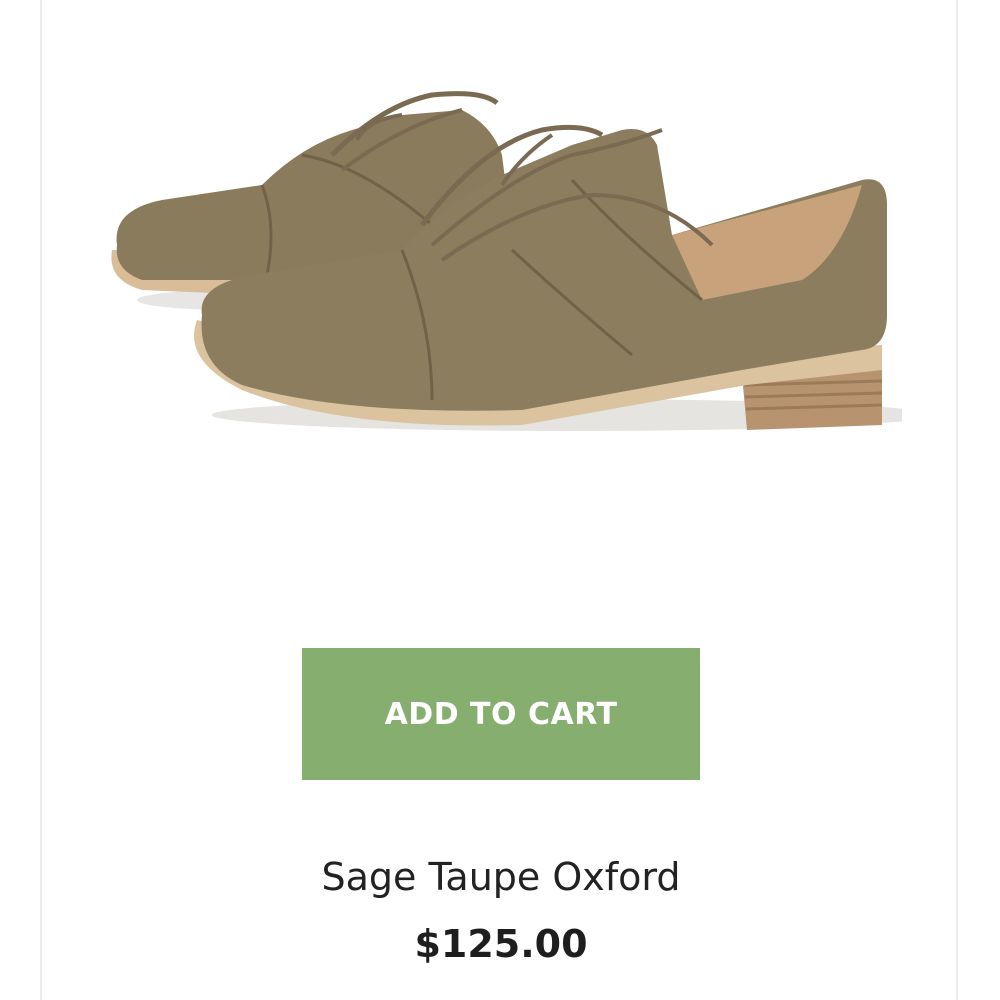  Describe the element at coordinates (501, 714) in the screenshot. I see `add-to-cart-button: ADD TO CART` at that location.